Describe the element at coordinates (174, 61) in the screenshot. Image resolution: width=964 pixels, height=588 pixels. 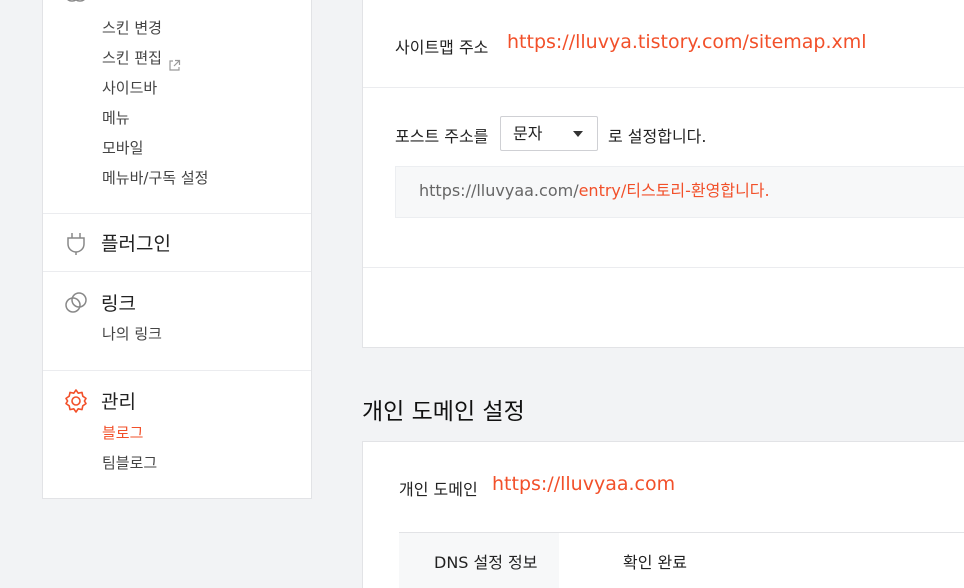
I see `external-link-icon` at that location.